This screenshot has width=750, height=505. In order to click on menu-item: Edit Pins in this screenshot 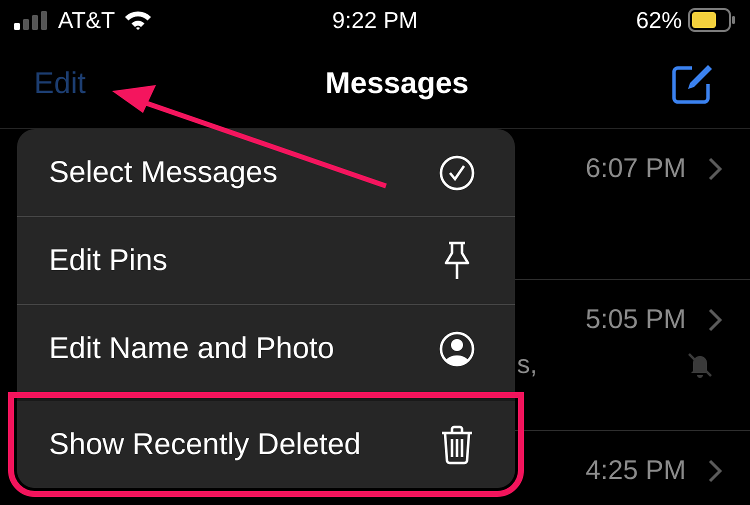, I will do `click(266, 260)`.